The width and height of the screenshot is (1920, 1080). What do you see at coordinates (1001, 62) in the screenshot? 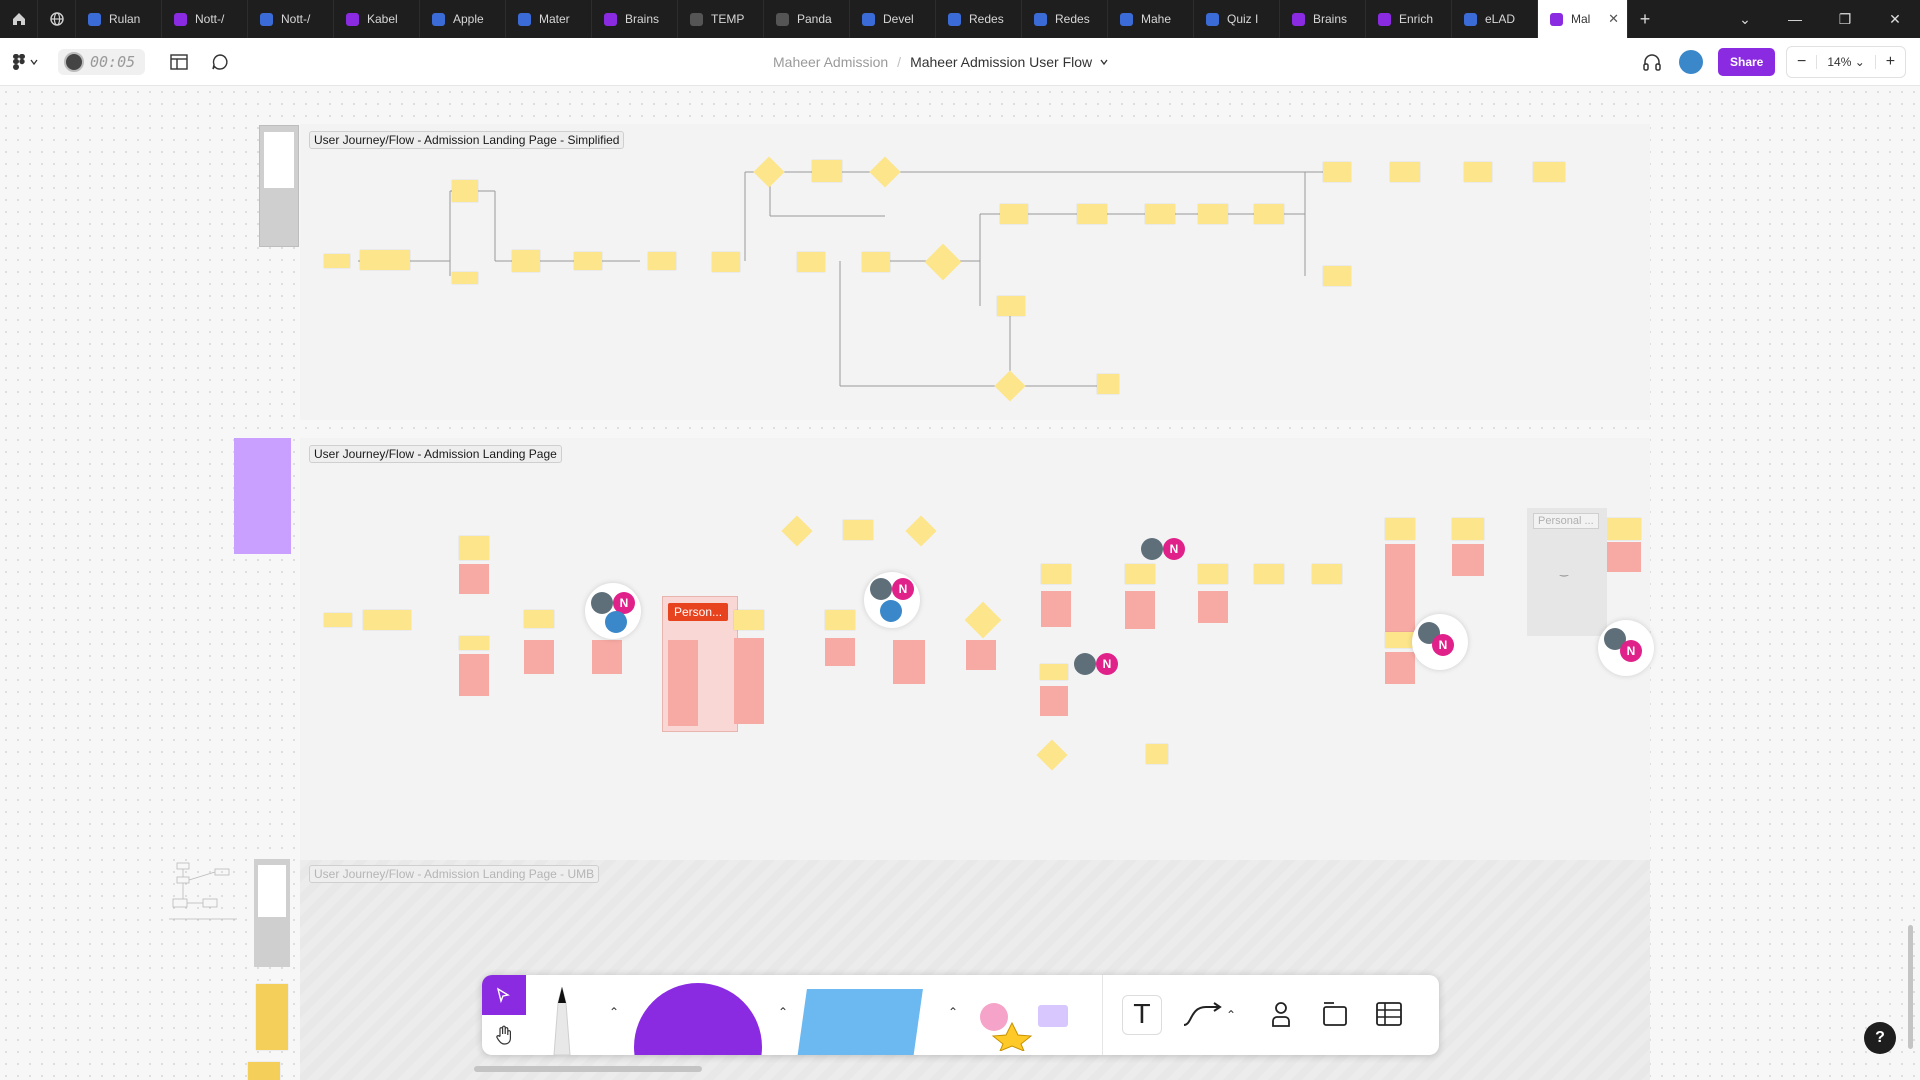
I see `board-title: Maheer Admission User Flow` at bounding box center [1001, 62].